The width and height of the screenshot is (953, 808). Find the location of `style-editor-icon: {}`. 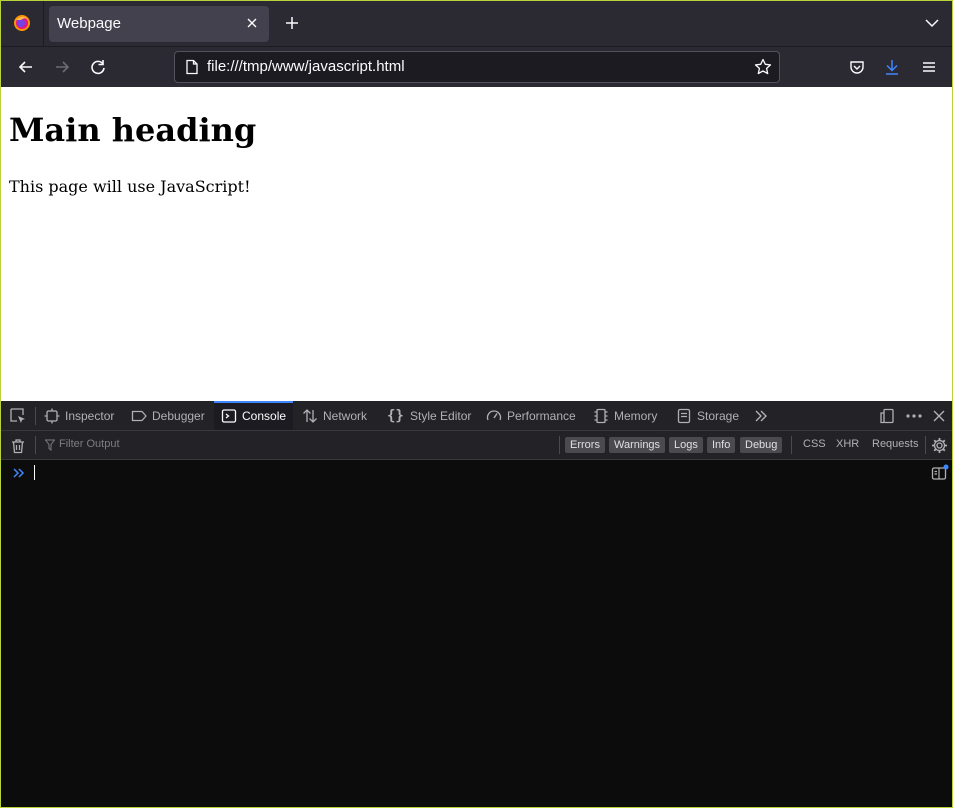

style-editor-icon: {} is located at coordinates (395, 415).